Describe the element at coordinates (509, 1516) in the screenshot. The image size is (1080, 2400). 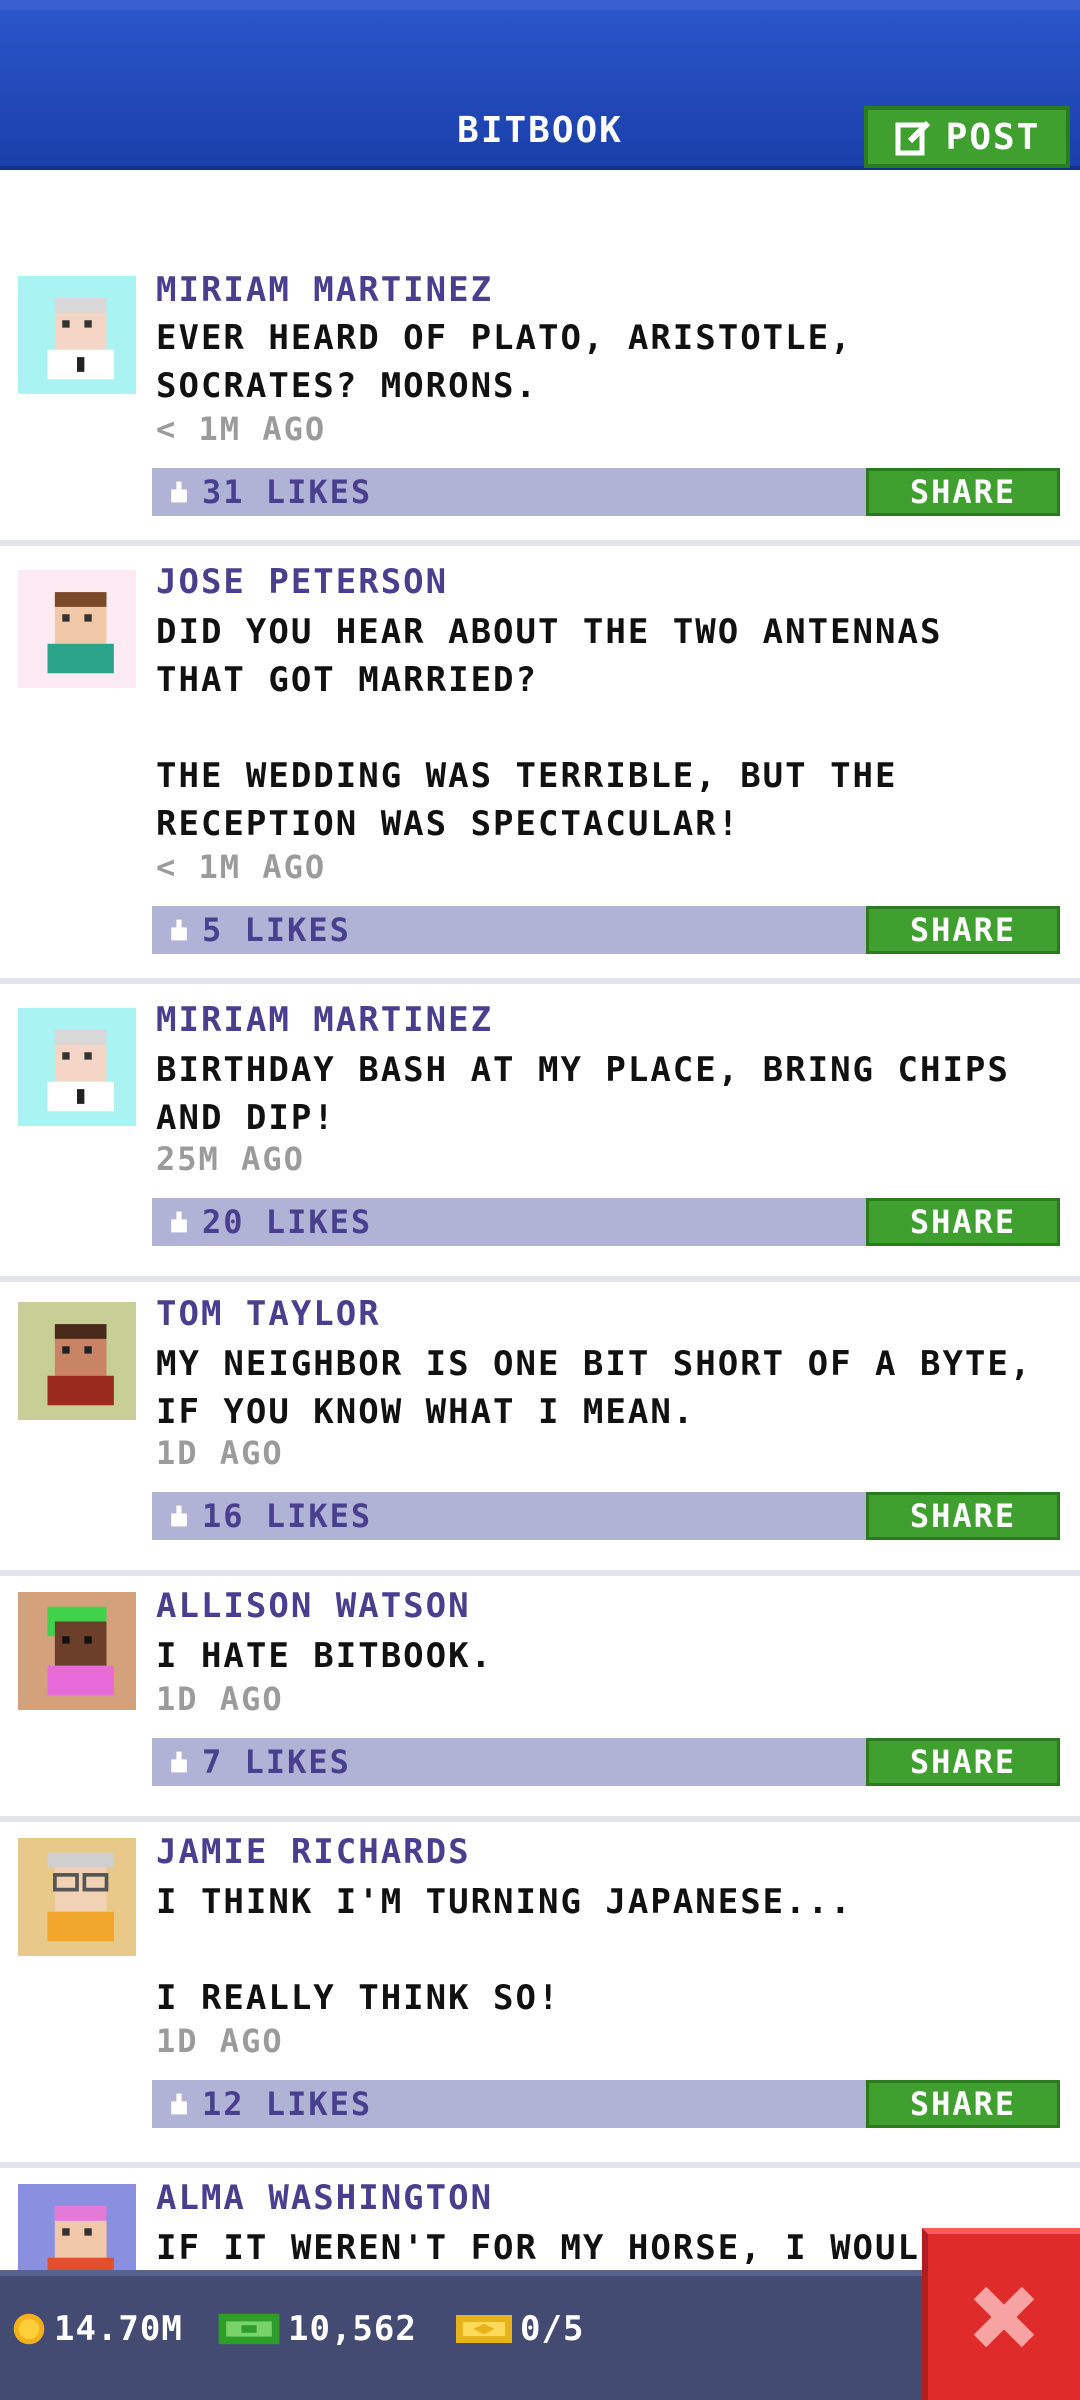
I see `like-button: 16 LIKES` at that location.